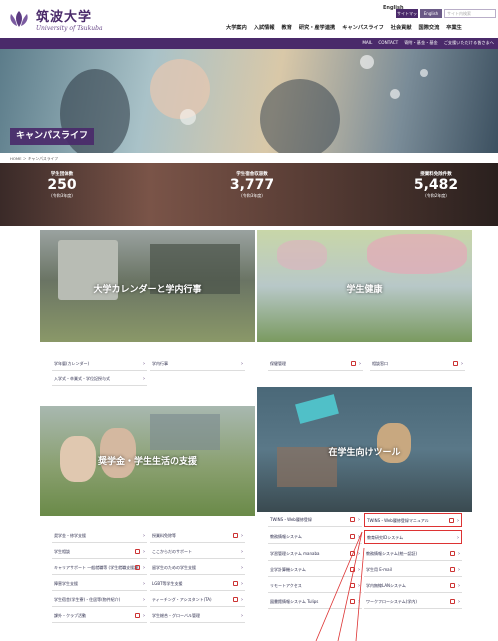  I want to click on link-remote-access: リモートアクセス ›, so click(315, 586).